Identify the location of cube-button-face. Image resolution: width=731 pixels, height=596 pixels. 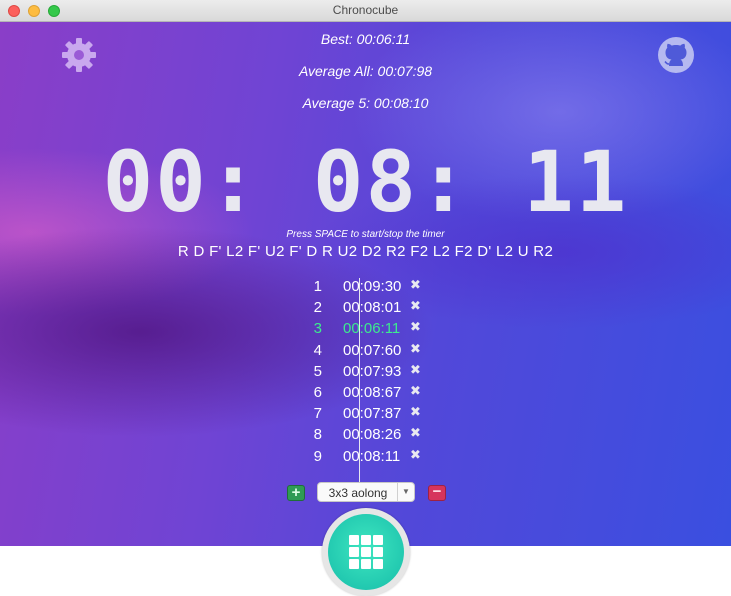
(366, 552).